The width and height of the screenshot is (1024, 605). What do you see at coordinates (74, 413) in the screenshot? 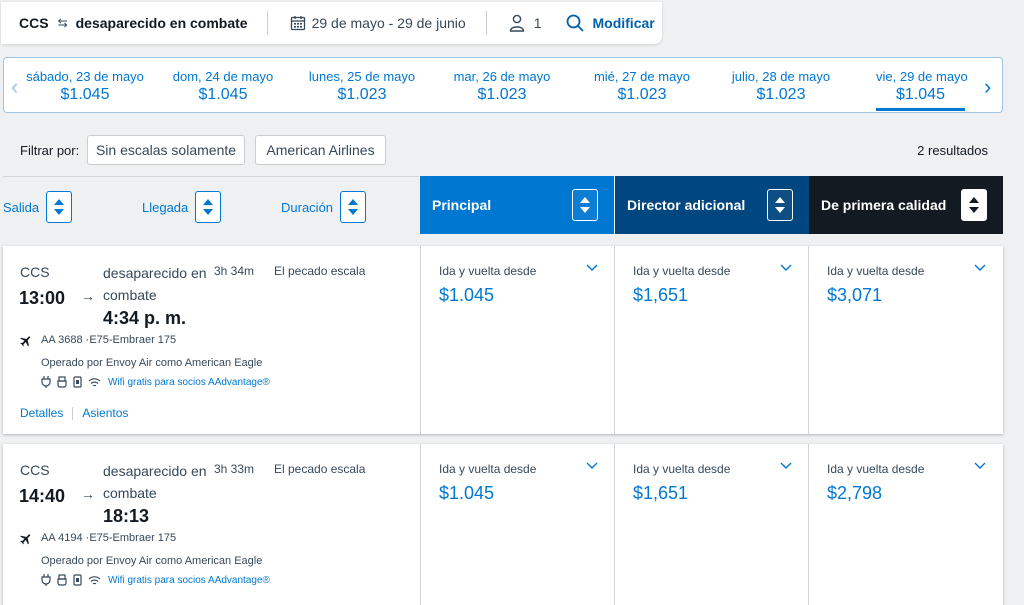
I see `card-links: Detalles Asientos` at bounding box center [74, 413].